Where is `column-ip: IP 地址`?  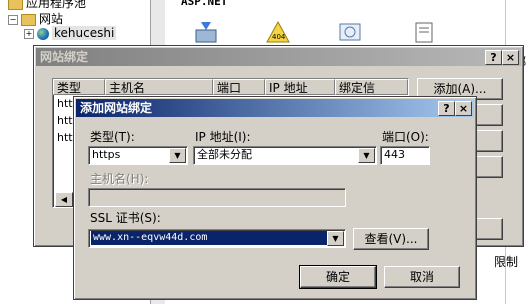 column-ip: IP 地址 is located at coordinates (300, 87).